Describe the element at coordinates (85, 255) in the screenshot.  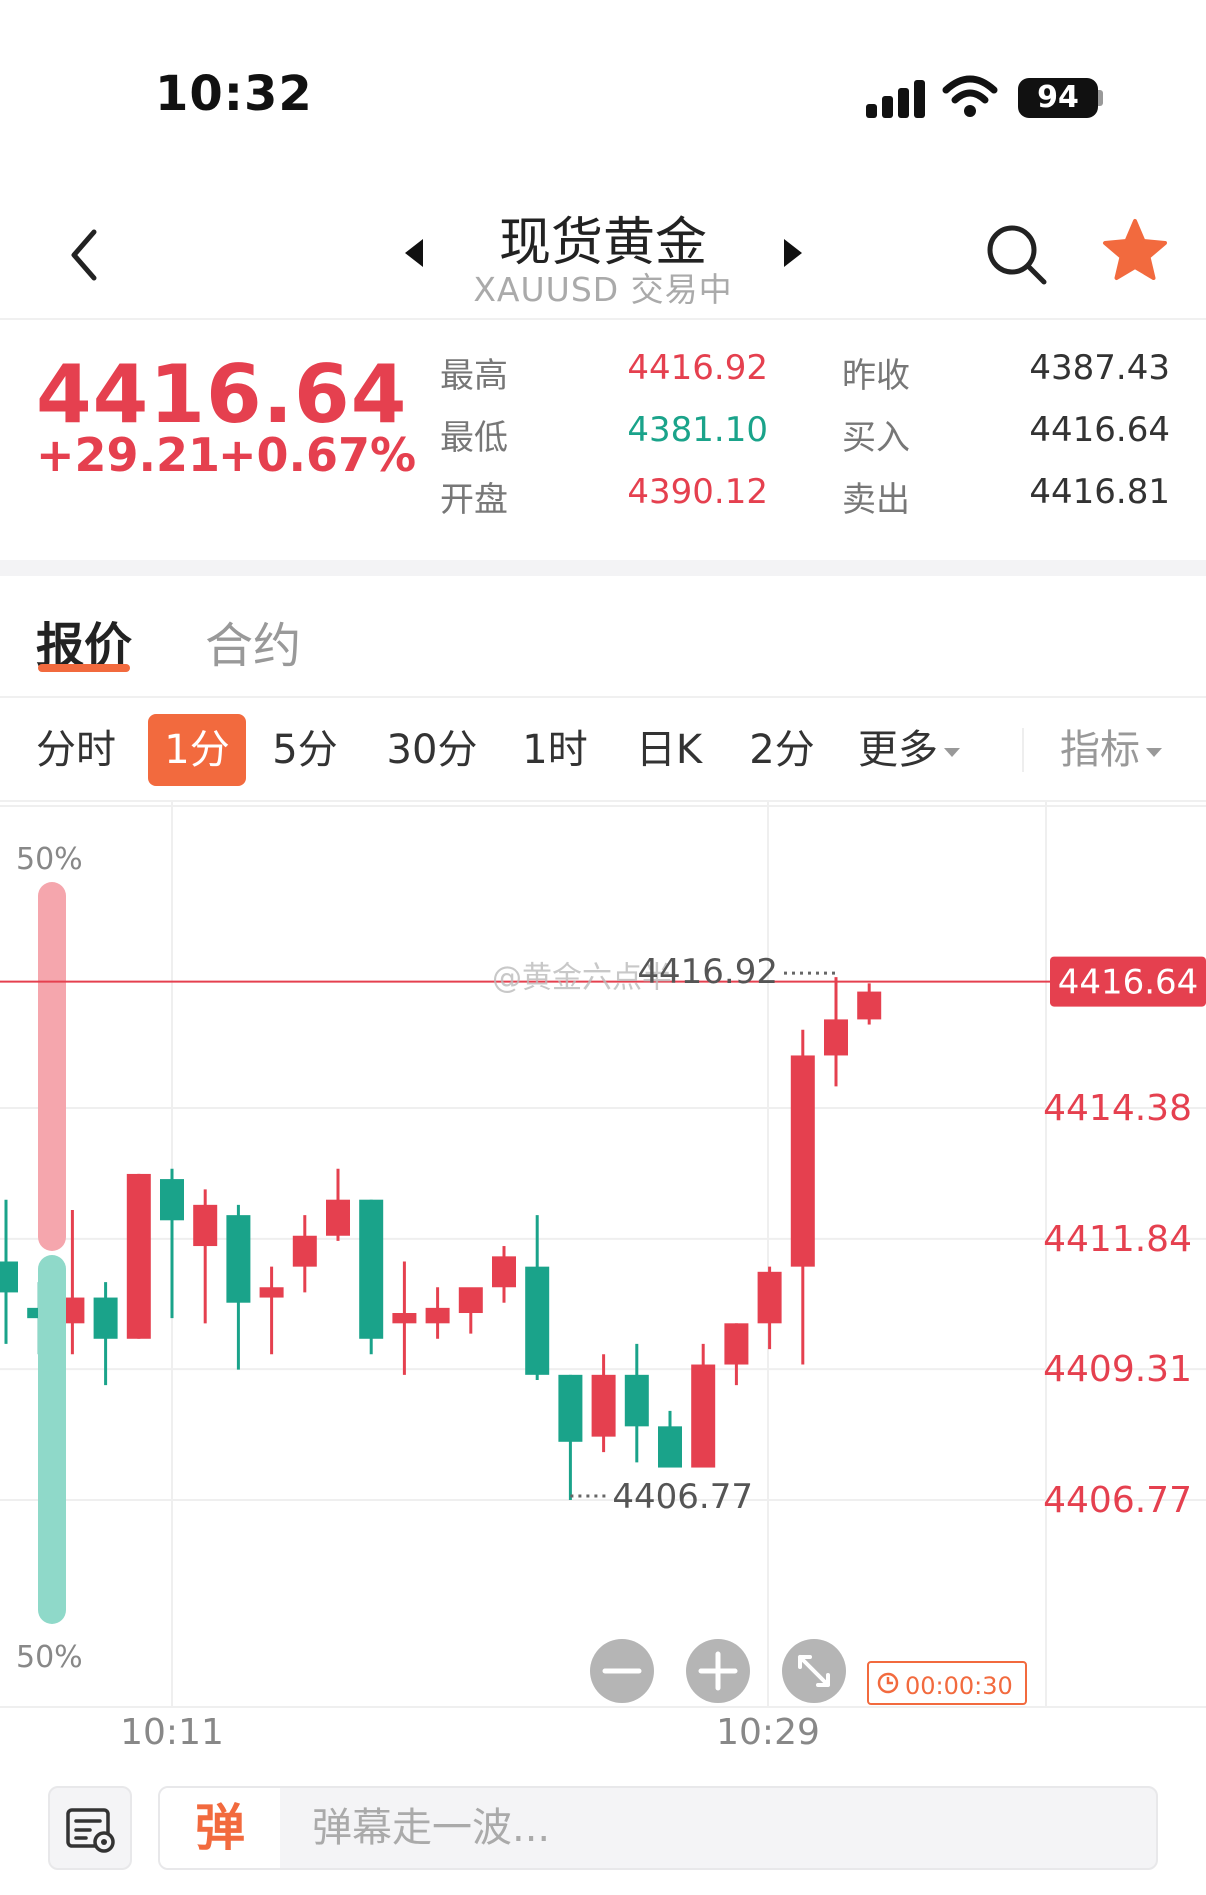
I see `back-arrow-icon` at that location.